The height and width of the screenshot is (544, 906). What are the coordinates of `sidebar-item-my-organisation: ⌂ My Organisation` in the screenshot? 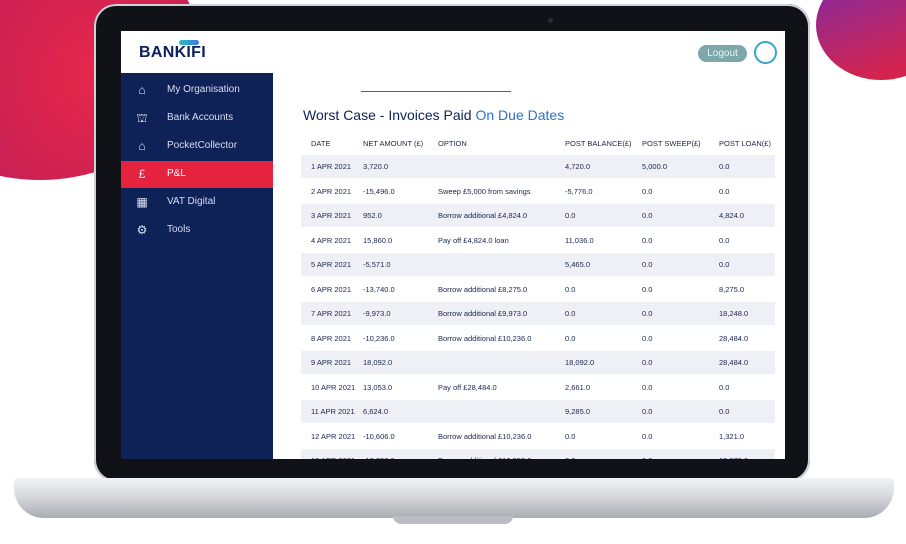 It's located at (197, 90).